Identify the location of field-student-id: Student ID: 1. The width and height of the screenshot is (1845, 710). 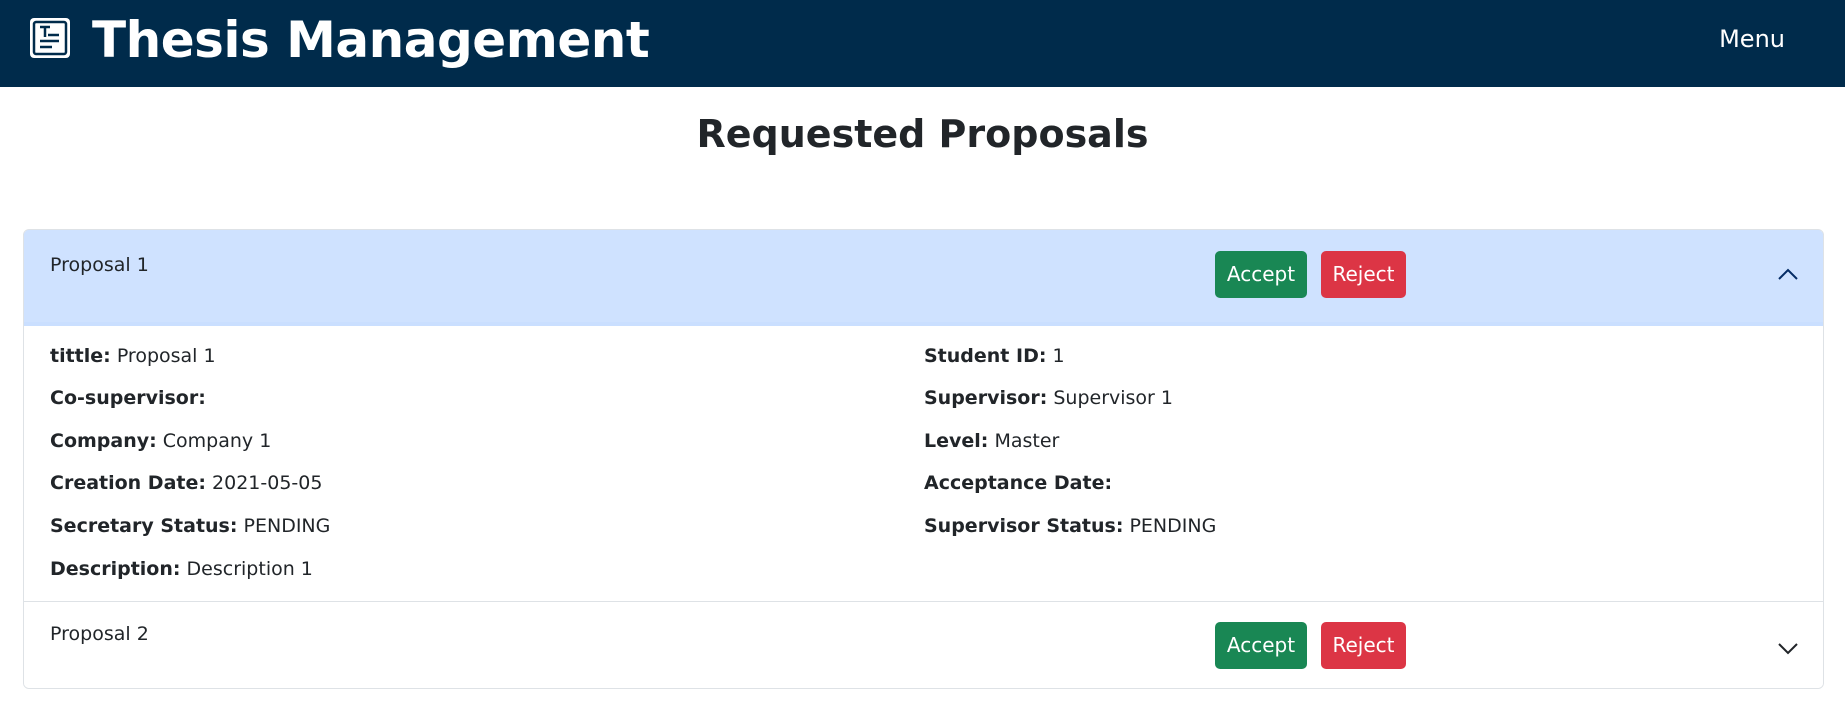
(994, 356).